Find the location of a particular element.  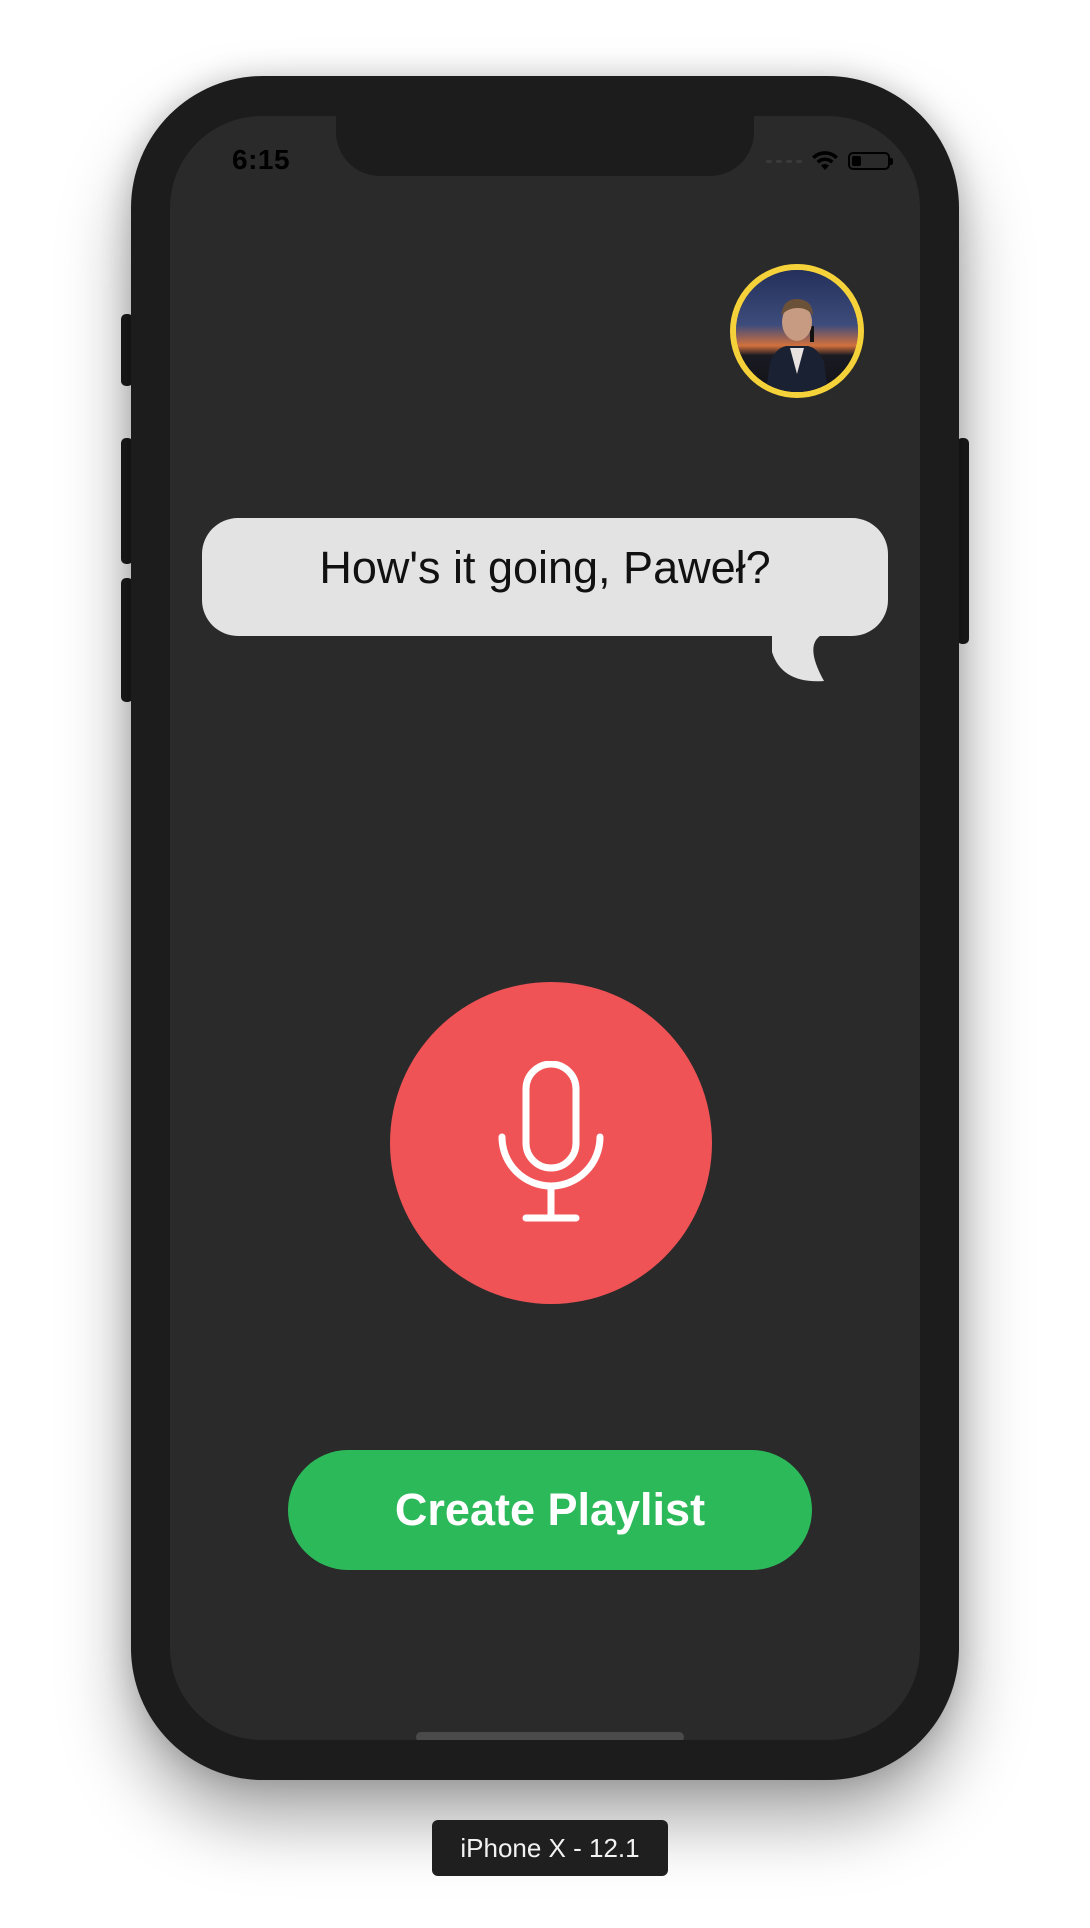

record-voice-button is located at coordinates (551, 1143).